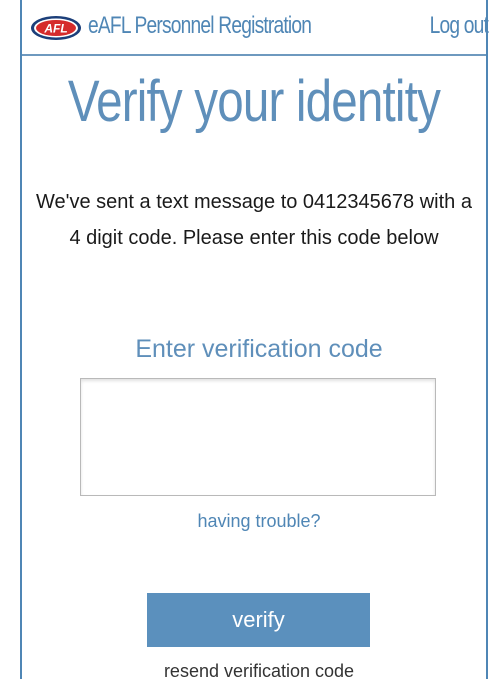 The height and width of the screenshot is (679, 489). I want to click on logo-text: AFL, so click(55, 29).